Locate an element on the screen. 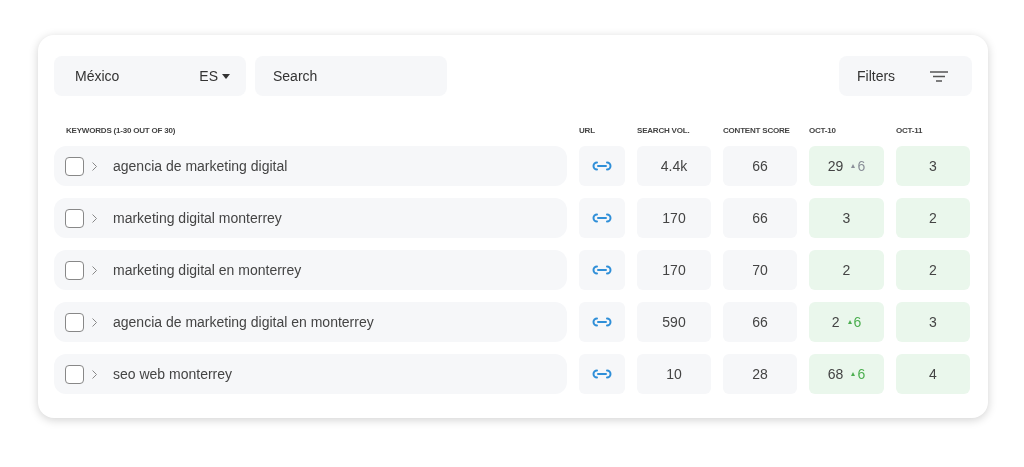  column-header: OCT-11 is located at coordinates (909, 130).